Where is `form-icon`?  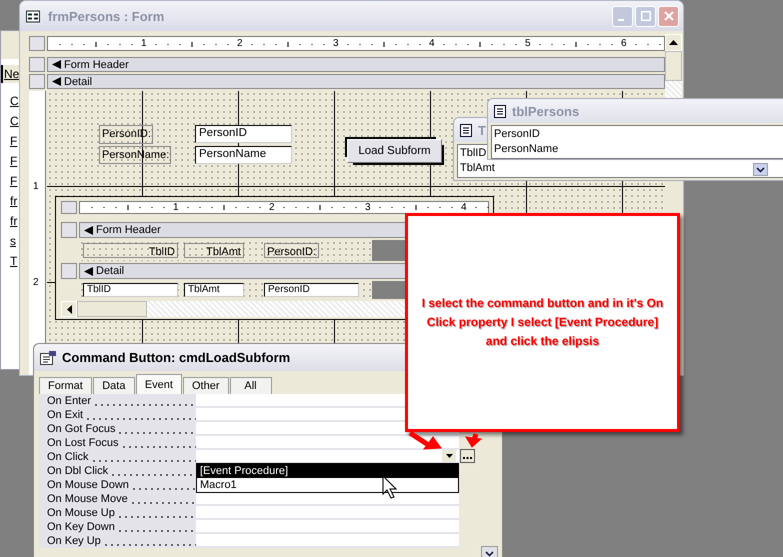 form-icon is located at coordinates (33, 16).